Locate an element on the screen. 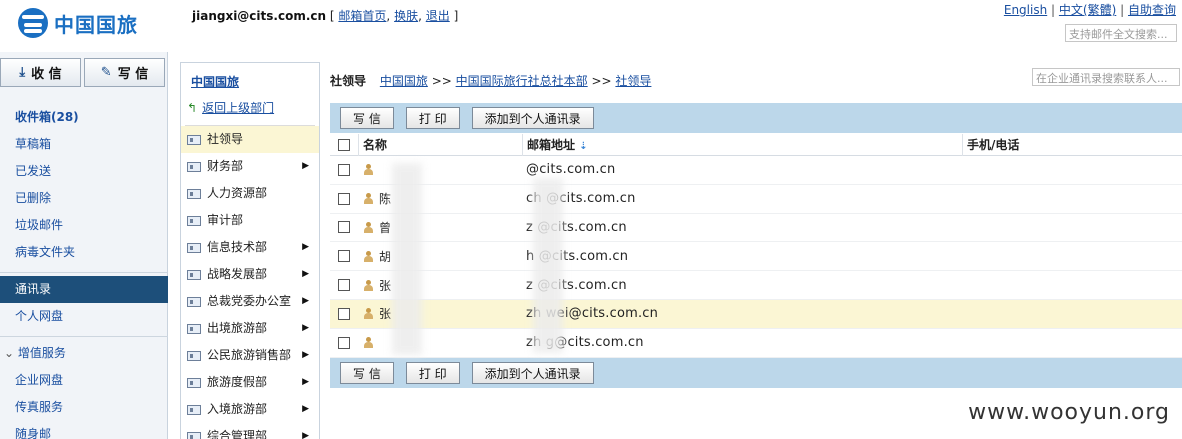  table-row: 张 zh wei@cits.com.cn is located at coordinates (756, 314).